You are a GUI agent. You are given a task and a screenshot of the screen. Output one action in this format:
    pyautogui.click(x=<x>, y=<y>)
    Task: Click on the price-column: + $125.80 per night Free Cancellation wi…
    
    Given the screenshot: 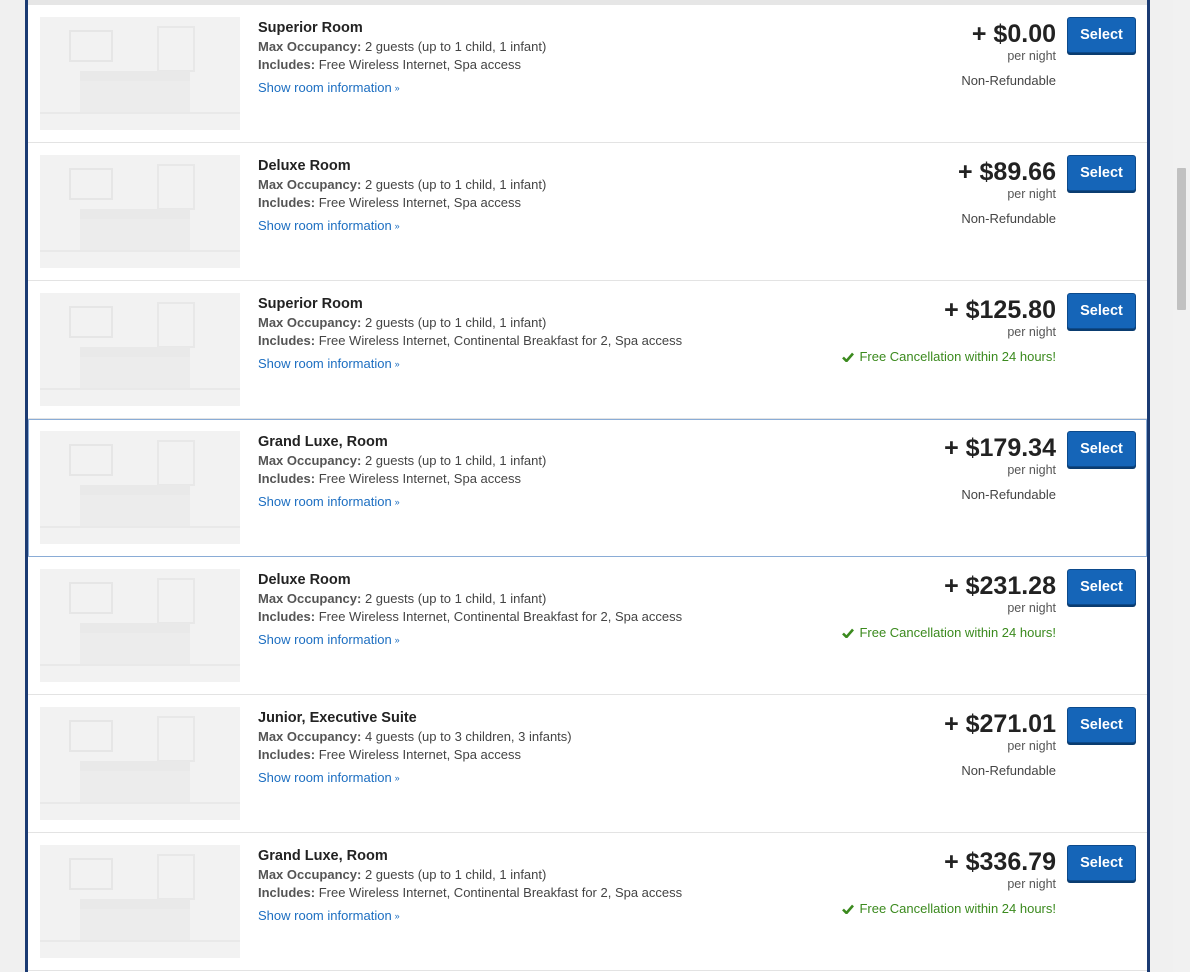 What is the action you would take?
    pyautogui.click(x=949, y=329)
    